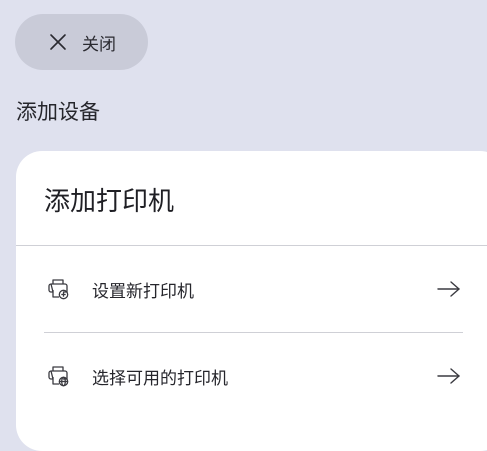 This screenshot has height=451, width=487. Describe the element at coordinates (58, 112) in the screenshot. I see `section-title: 添加设备` at that location.